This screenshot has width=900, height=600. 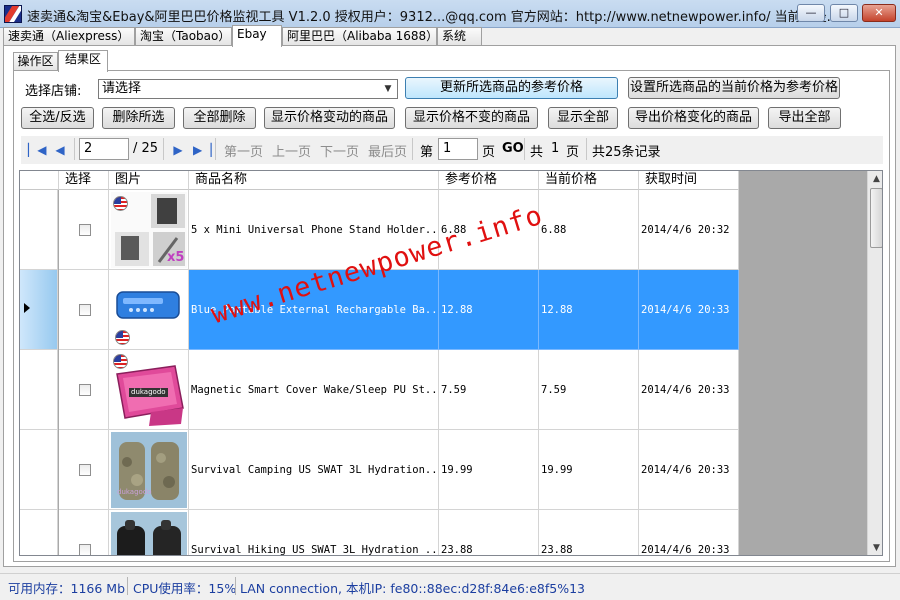 I want to click on cur-price-cell: 19.99, so click(x=589, y=470).